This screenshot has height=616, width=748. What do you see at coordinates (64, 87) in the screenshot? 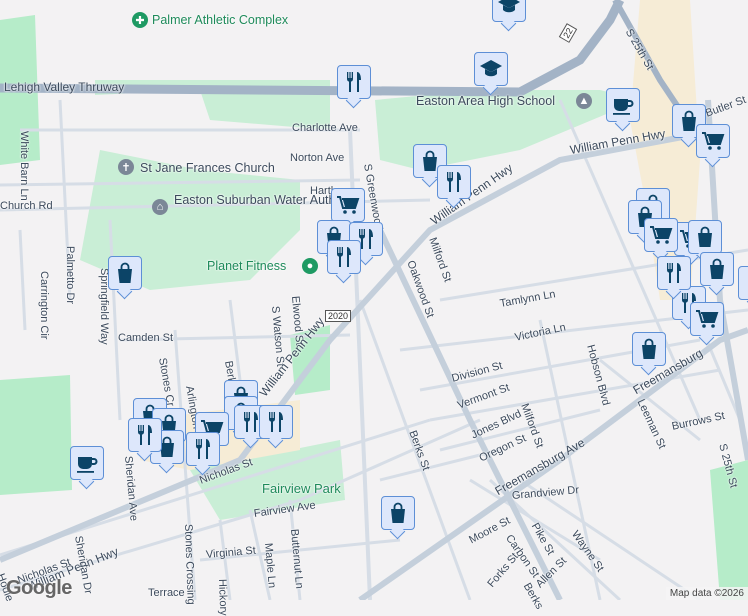
I see `road-label: Lehigh Valley Thruway` at bounding box center [64, 87].